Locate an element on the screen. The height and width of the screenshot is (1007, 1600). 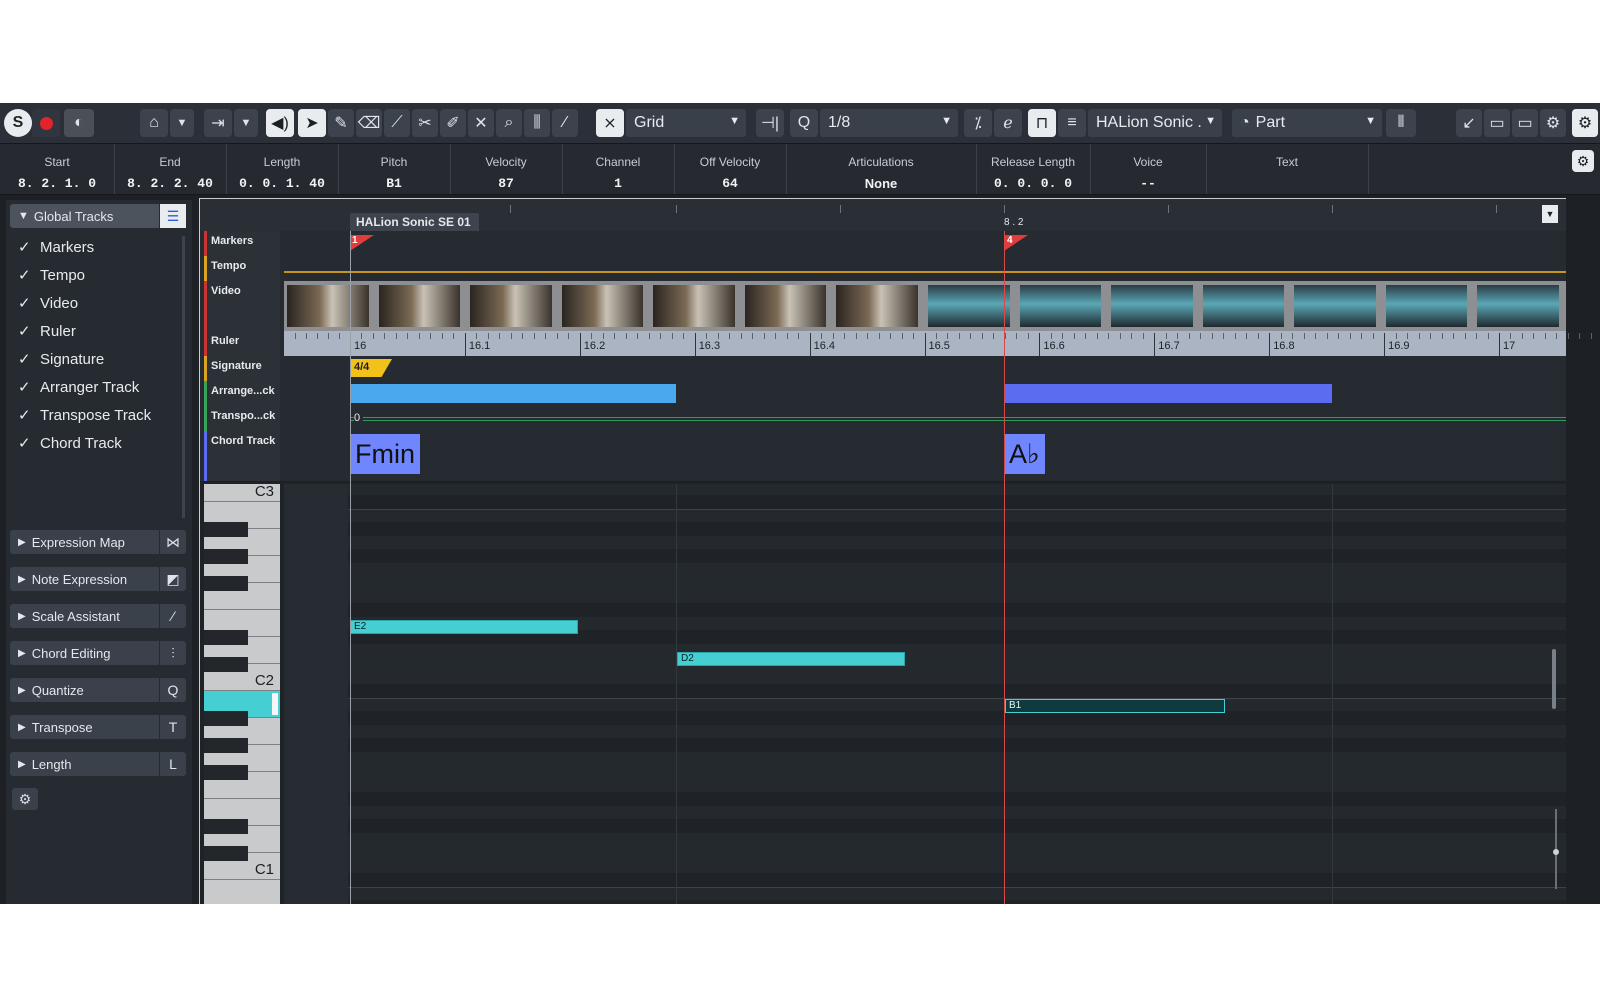
trim-tool: ⟋ is located at coordinates (397, 123).